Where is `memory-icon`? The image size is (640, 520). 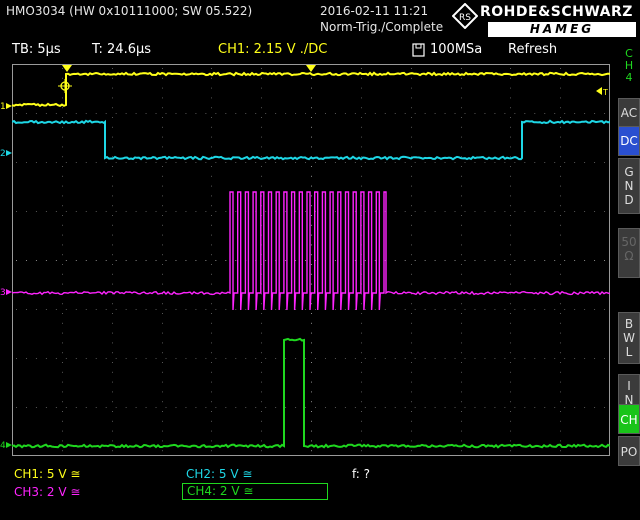 memory-icon is located at coordinates (419, 49).